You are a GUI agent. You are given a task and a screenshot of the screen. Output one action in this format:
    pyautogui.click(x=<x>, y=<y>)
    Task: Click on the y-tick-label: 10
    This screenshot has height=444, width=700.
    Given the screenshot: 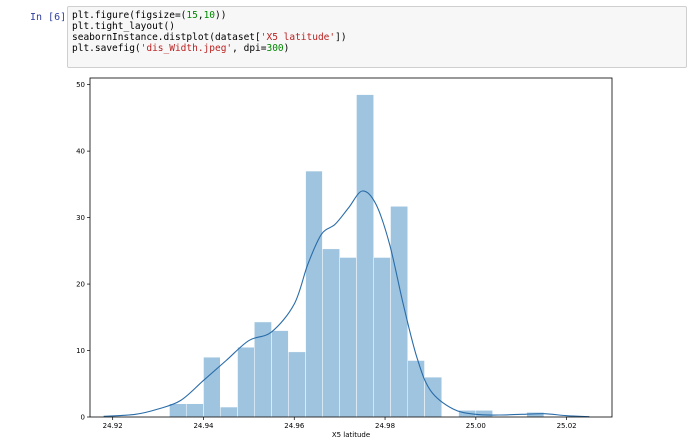 What is the action you would take?
    pyautogui.click(x=80, y=351)
    